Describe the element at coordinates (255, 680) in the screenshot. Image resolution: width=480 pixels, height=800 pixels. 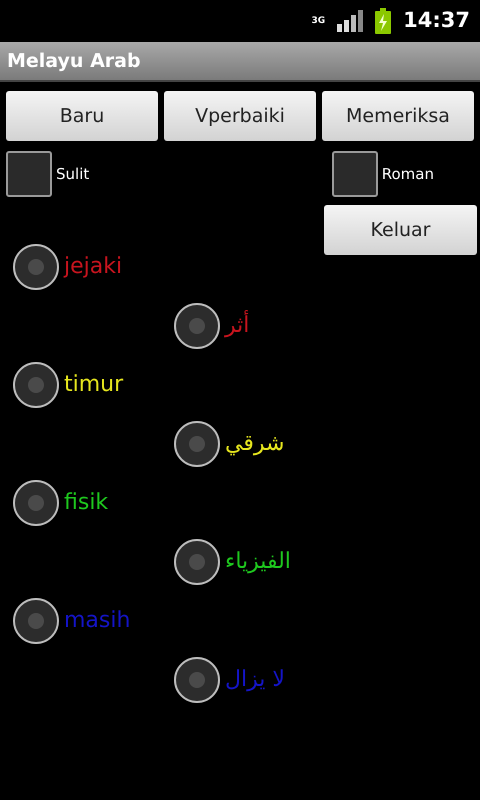
I see `option-label: لا يزال` at that location.